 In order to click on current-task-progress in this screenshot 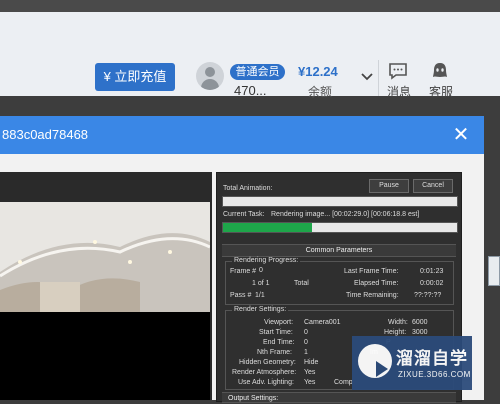, I will do `click(340, 227)`.